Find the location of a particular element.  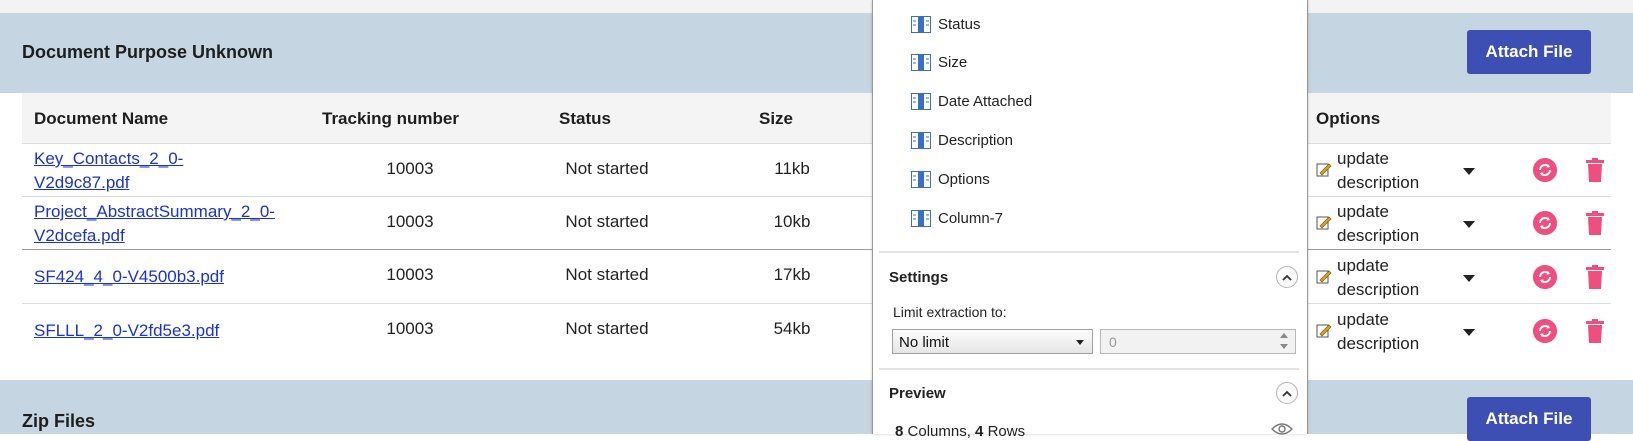

size-text: 17kb is located at coordinates (792, 274).